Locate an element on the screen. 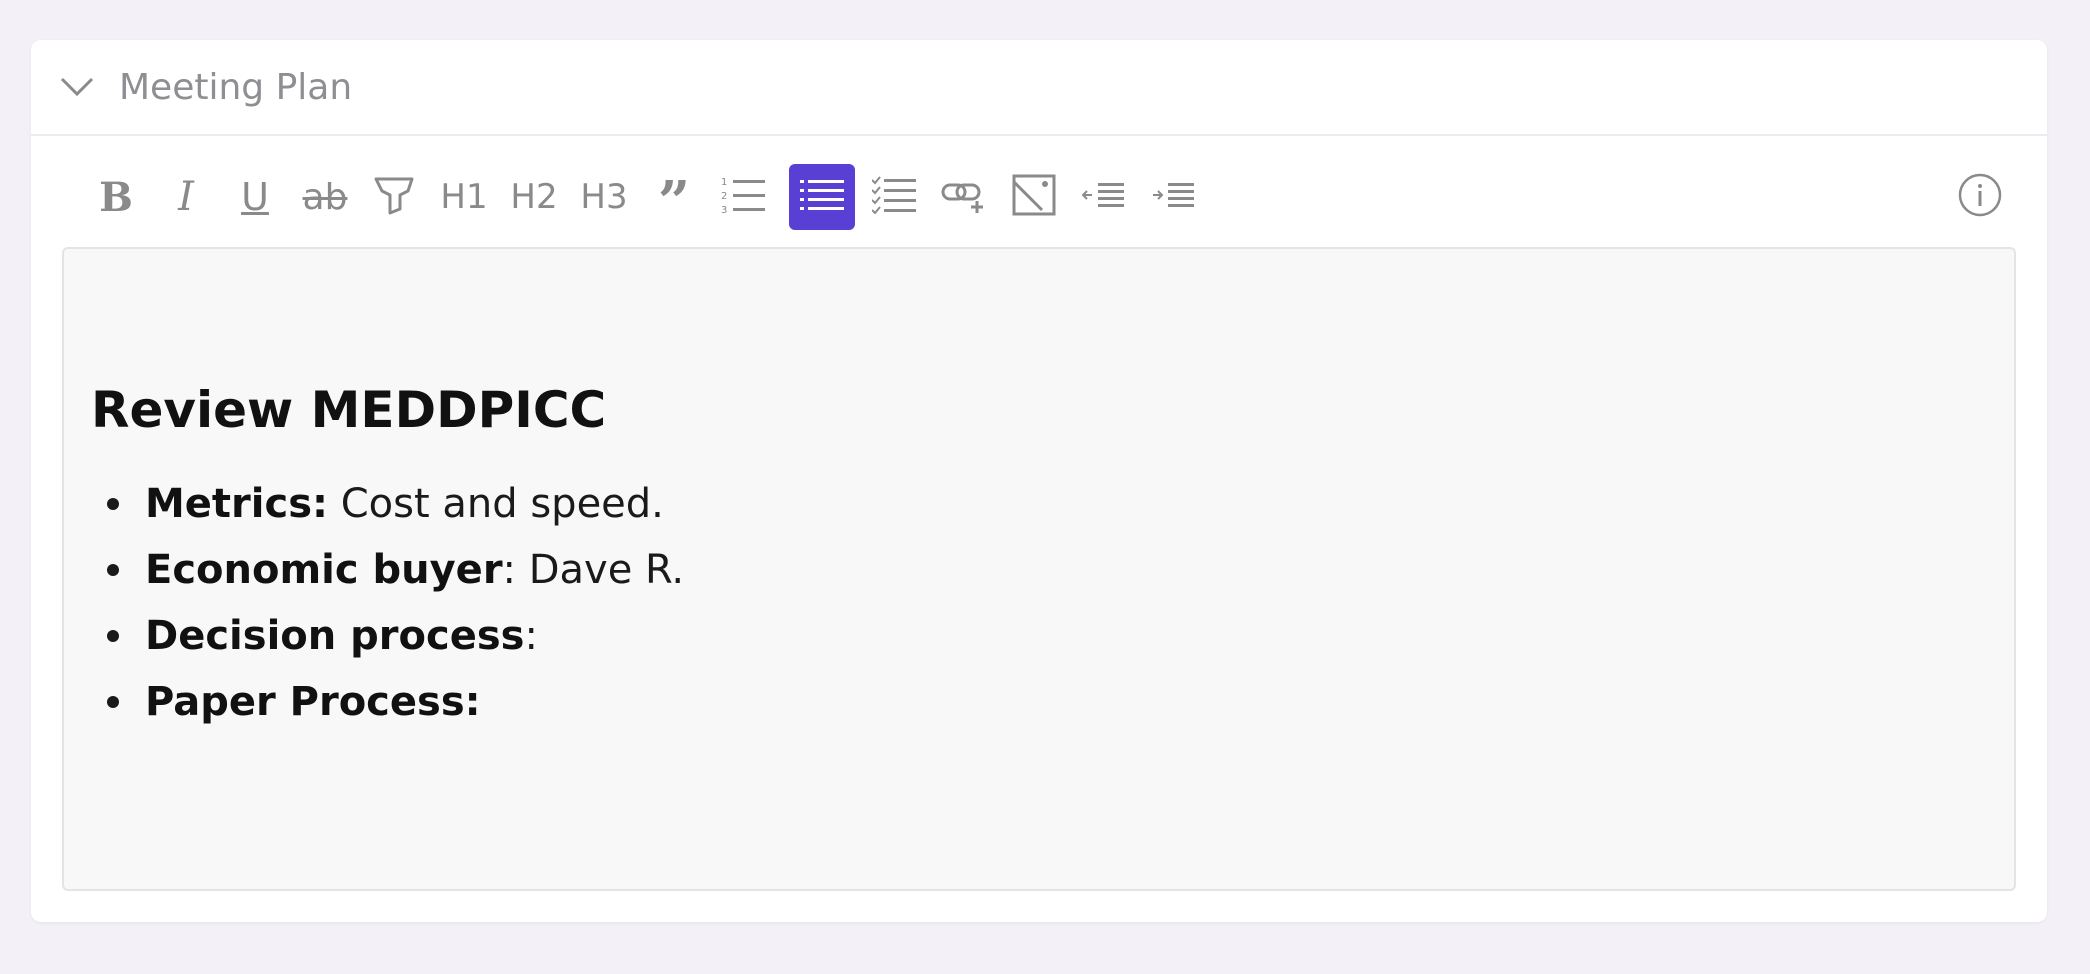 This screenshot has width=2090, height=974. underline-button: U is located at coordinates (255, 197).